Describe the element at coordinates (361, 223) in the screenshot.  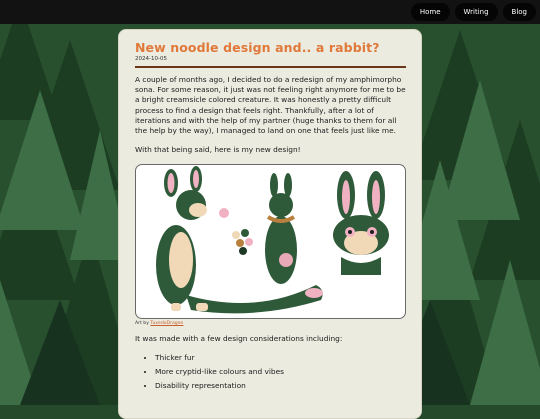
I see `head-portrait` at that location.